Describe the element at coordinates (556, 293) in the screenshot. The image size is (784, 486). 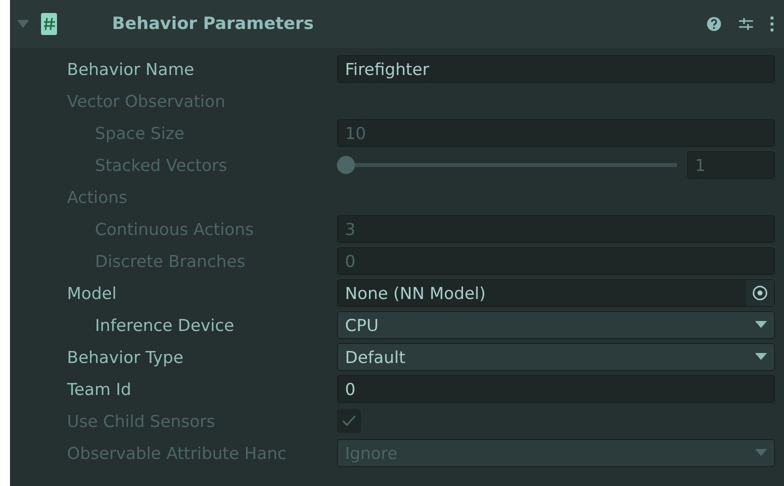
I see `object-field: None (NN Model)` at that location.